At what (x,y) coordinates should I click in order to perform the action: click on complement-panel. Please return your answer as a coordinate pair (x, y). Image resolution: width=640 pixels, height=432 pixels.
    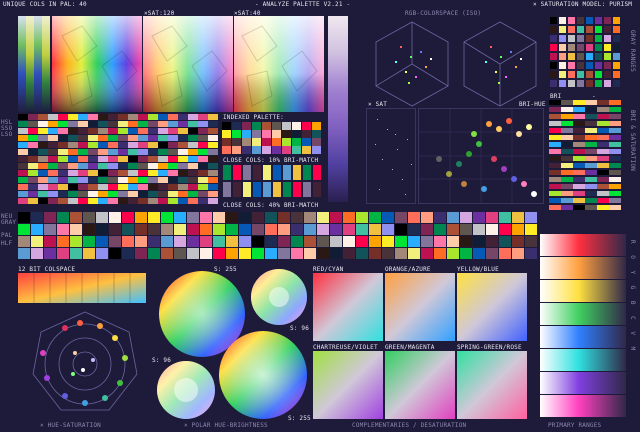
    Looking at the image, I should click on (492, 307).